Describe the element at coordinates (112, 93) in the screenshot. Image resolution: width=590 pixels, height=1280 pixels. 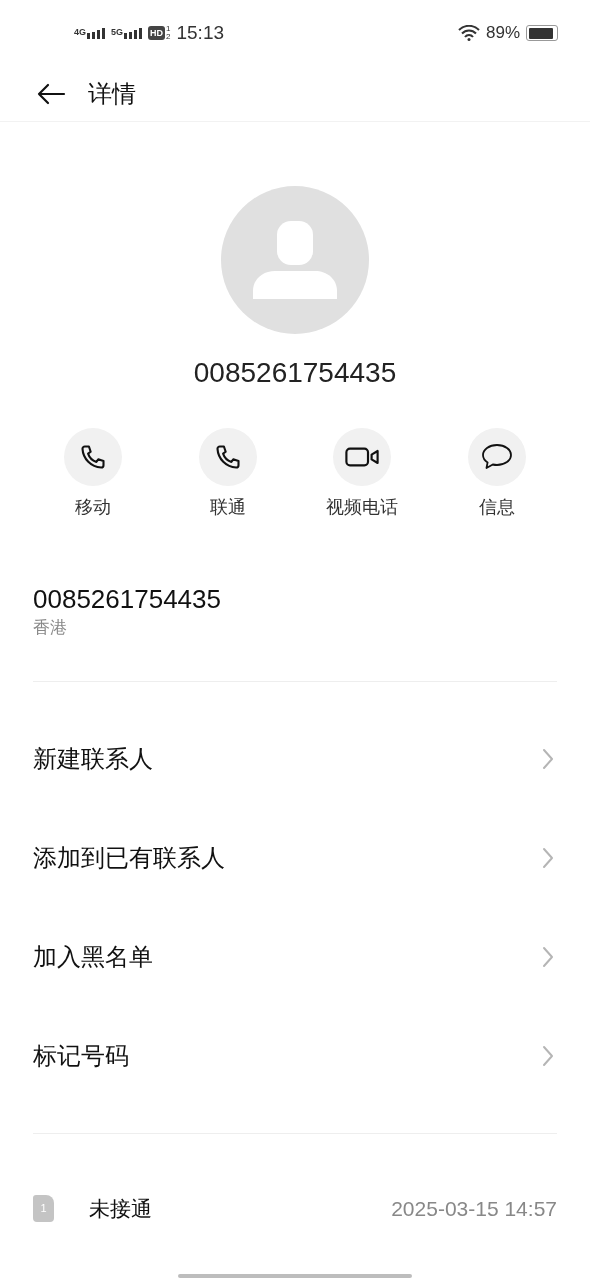
I see `page-title: 详情` at that location.